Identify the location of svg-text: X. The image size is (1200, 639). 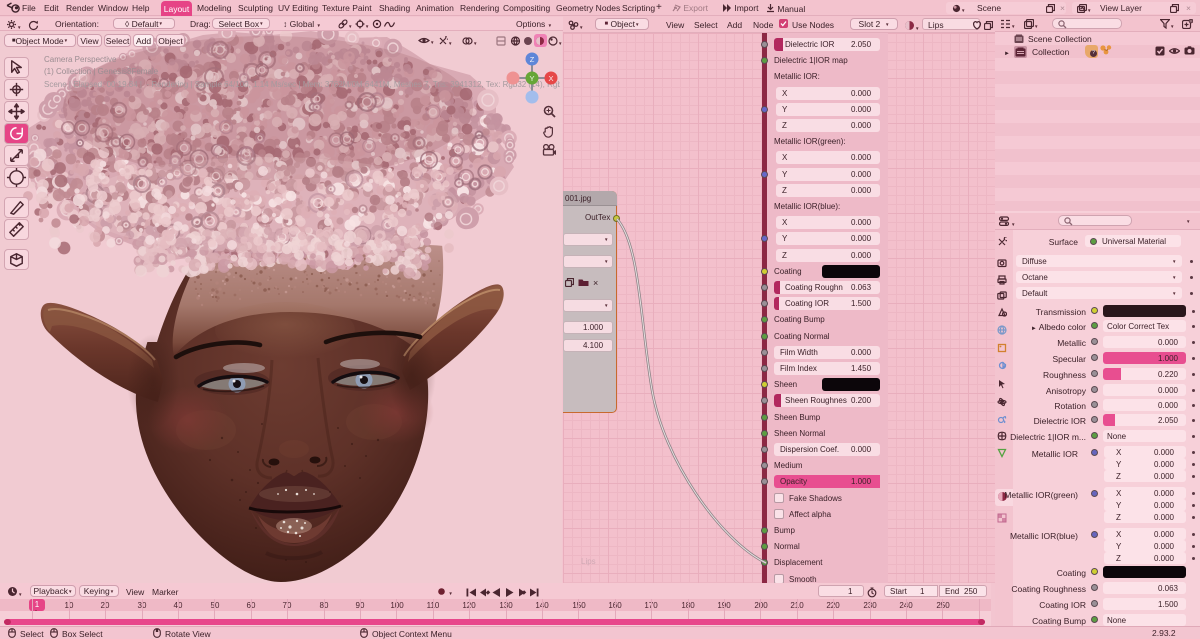
(550, 78).